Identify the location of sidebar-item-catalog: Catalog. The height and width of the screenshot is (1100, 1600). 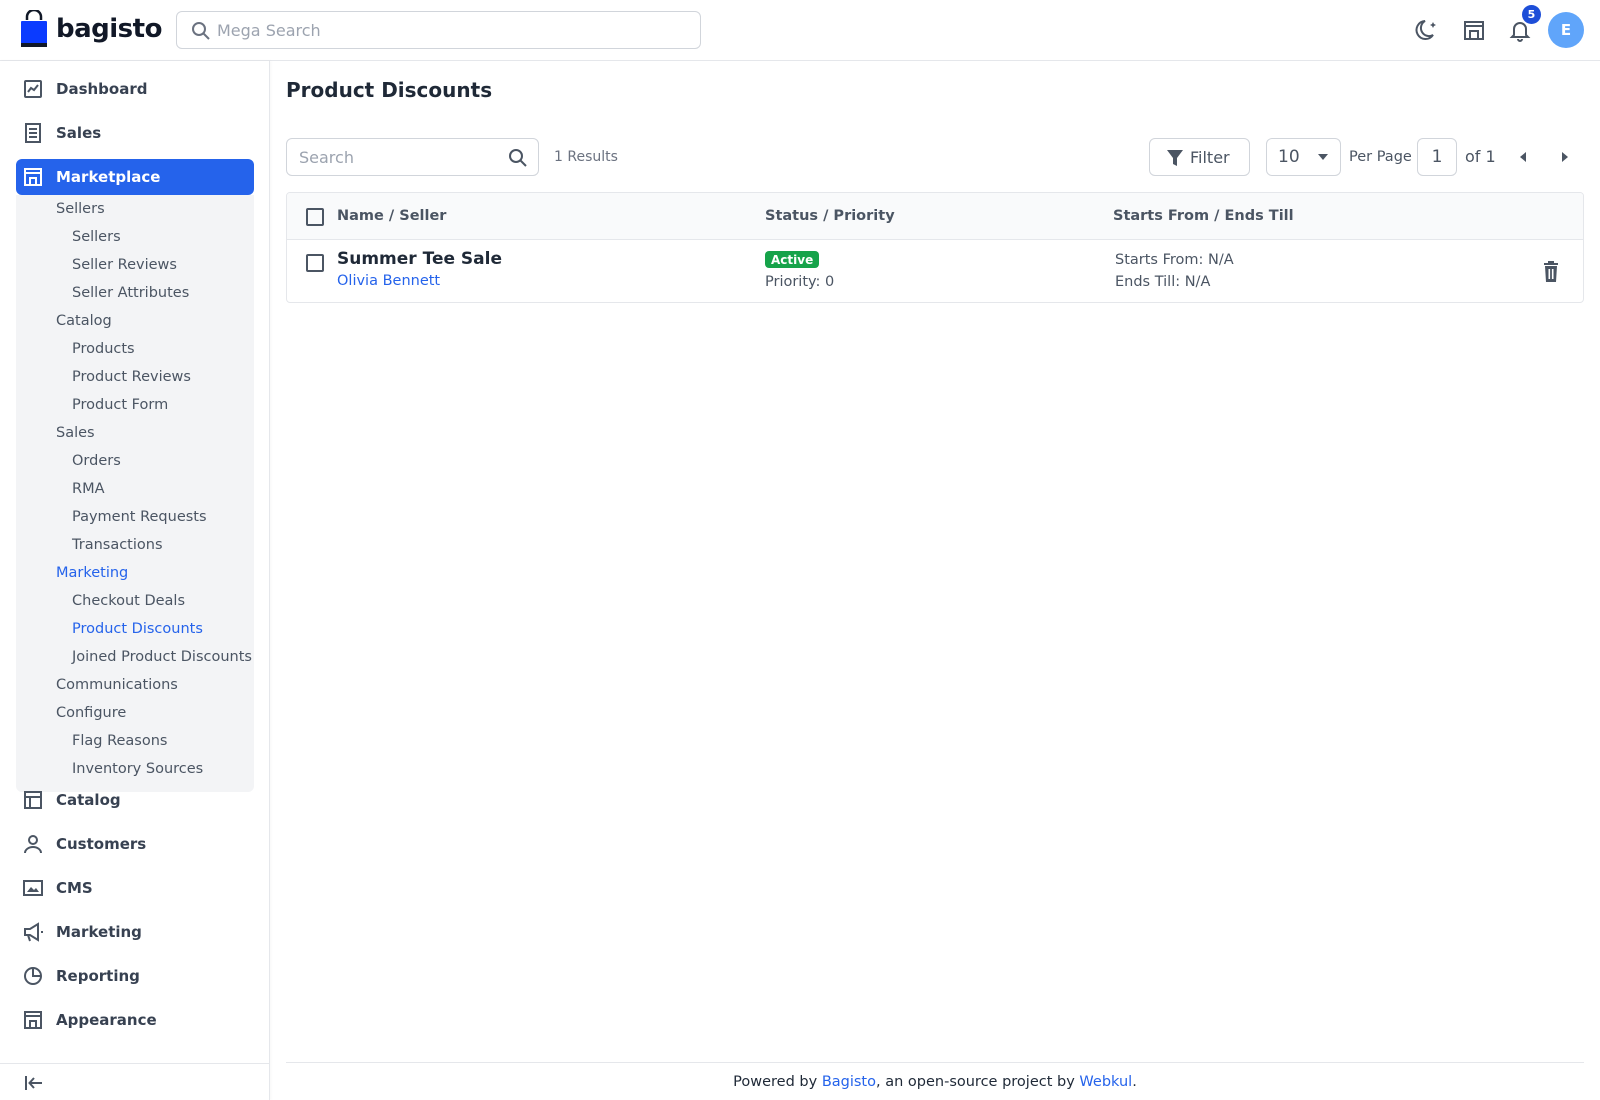
(135, 800).